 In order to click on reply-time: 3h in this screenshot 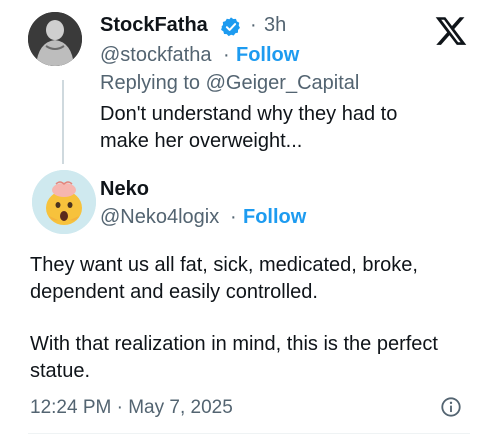, I will do `click(275, 25)`.